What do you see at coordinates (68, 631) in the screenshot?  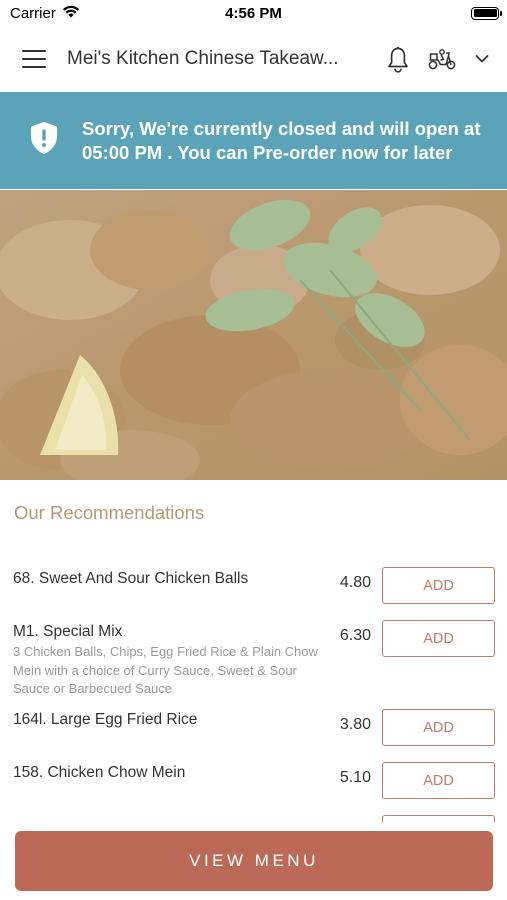 I see `item-name: M1. Special Mix` at bounding box center [68, 631].